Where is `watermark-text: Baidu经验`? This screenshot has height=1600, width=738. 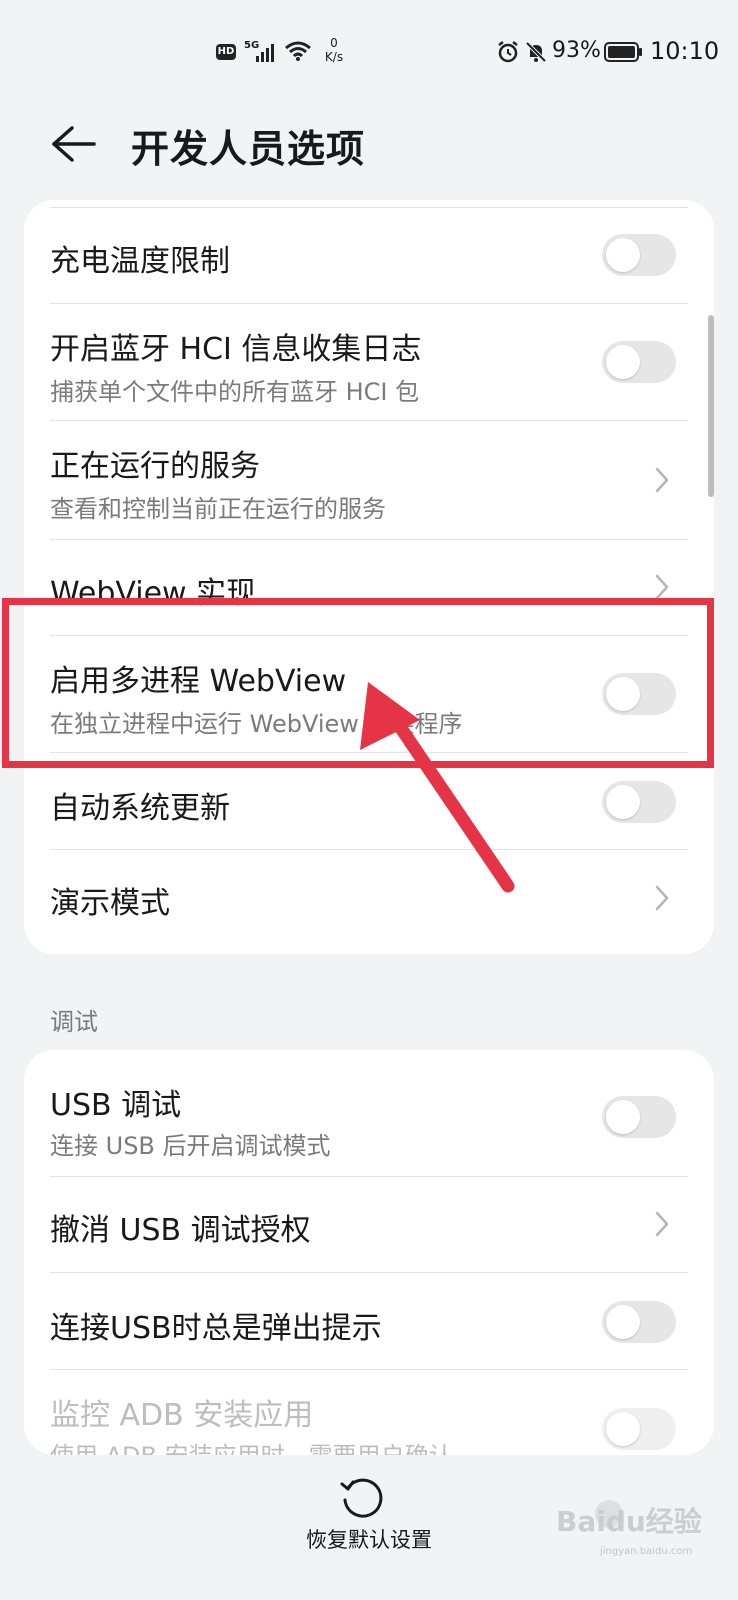
watermark-text: Baidu经验 is located at coordinates (629, 1521).